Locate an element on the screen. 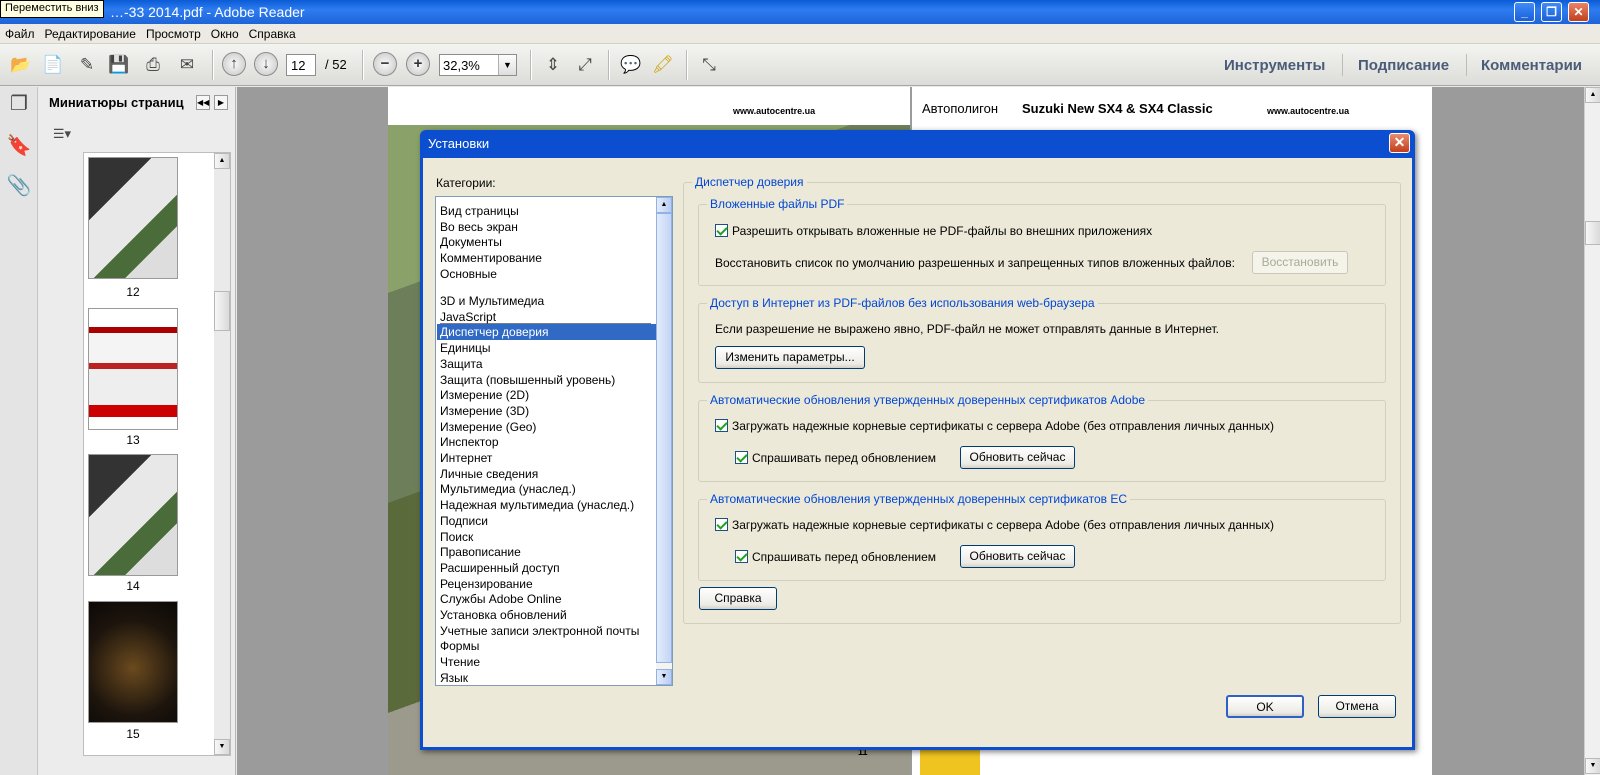 The height and width of the screenshot is (775, 1600). zoom-in-icon: + is located at coordinates (418, 64).